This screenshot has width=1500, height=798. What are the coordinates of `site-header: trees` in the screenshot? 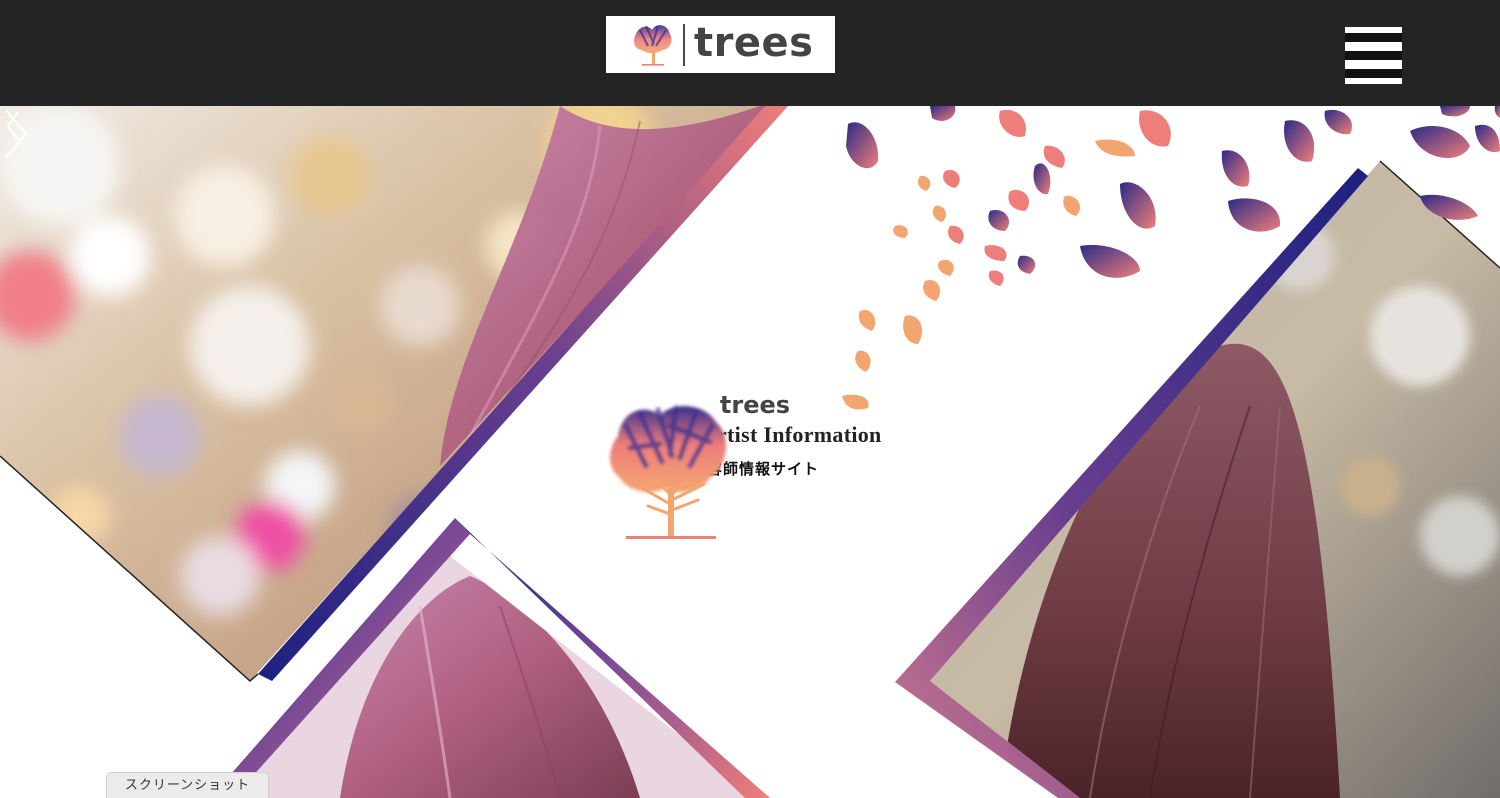 It's located at (750, 53).